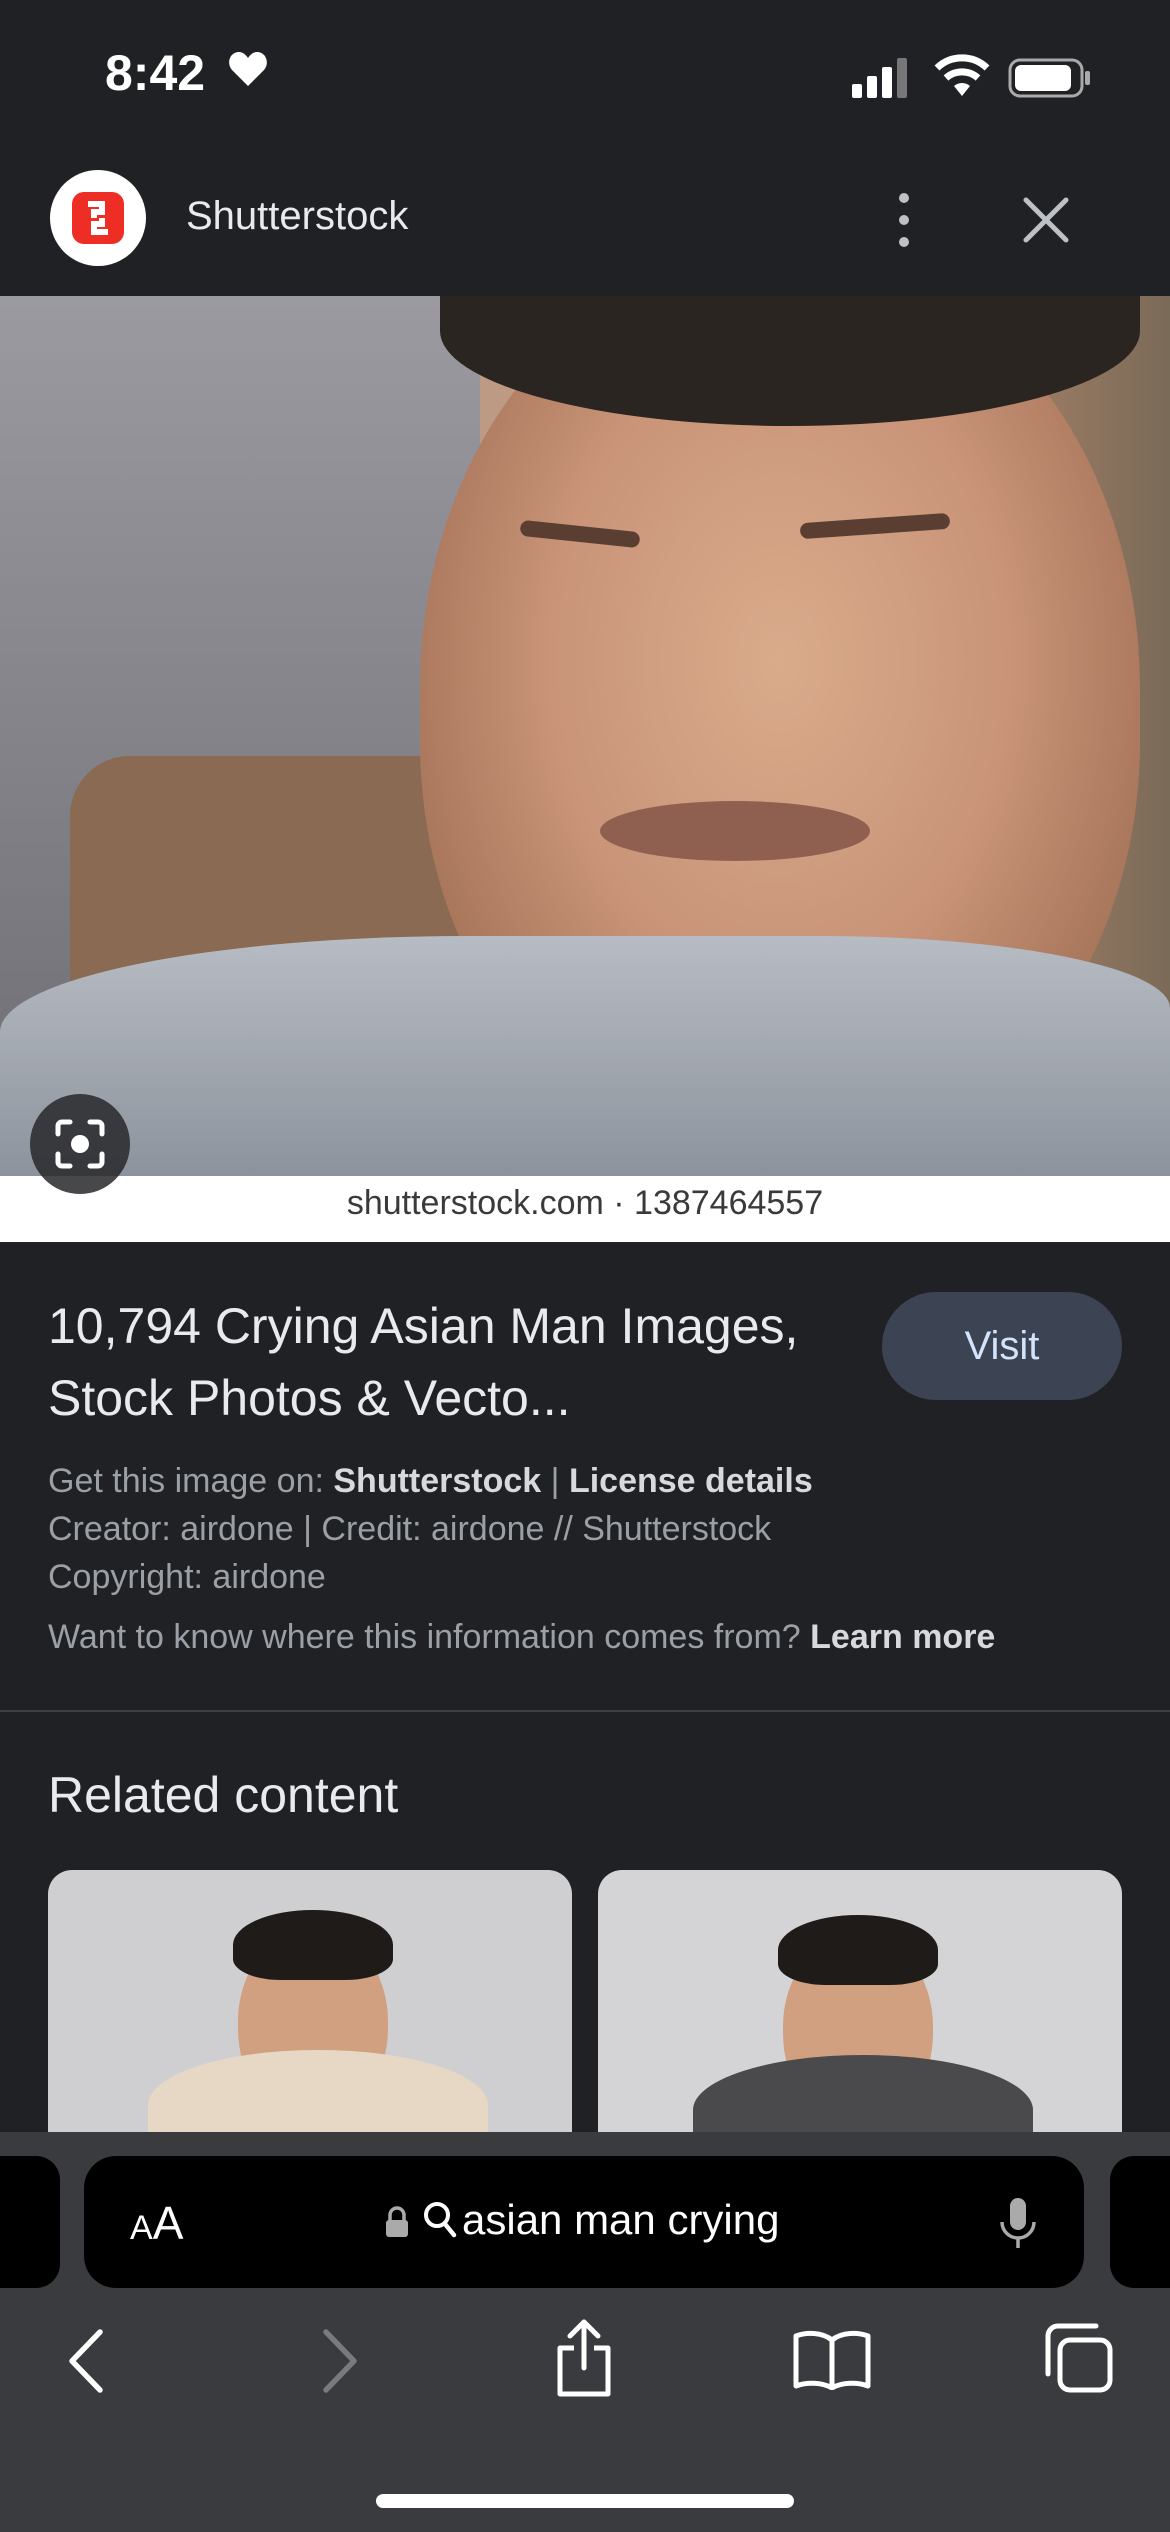 The width and height of the screenshot is (1170, 2532). I want to click on close-icon, so click(1046, 220).